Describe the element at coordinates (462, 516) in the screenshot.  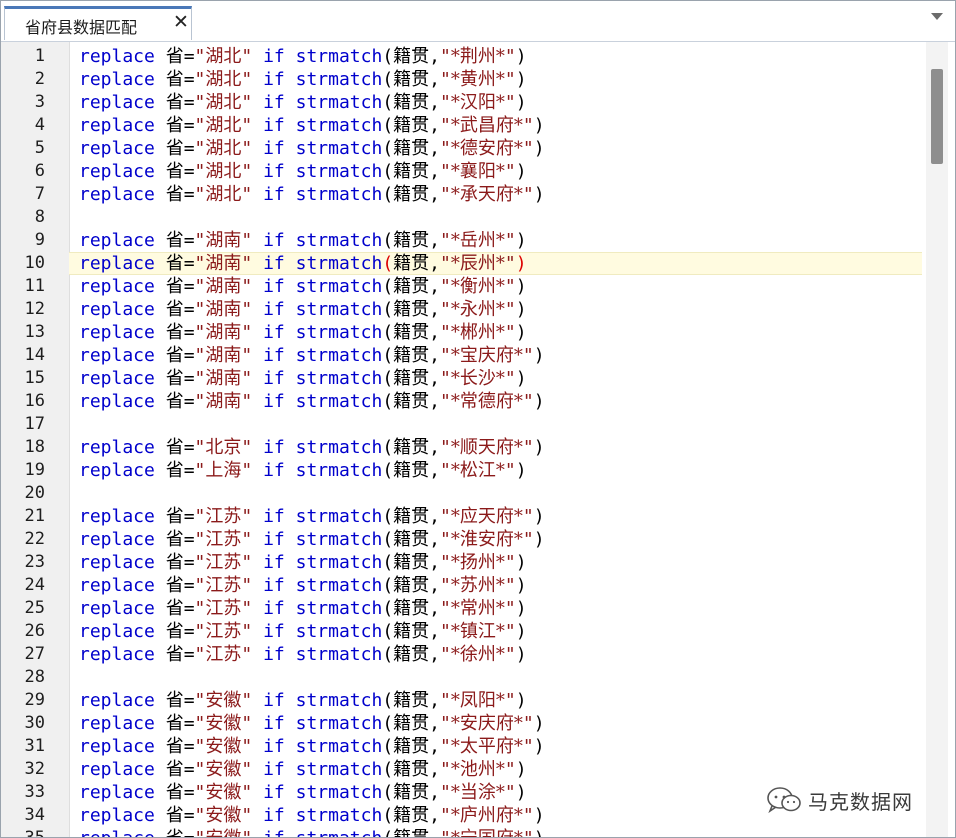
I see `code-line: 21 replace 省="江苏" if strmatch(籍贯,"*应天府*")` at that location.